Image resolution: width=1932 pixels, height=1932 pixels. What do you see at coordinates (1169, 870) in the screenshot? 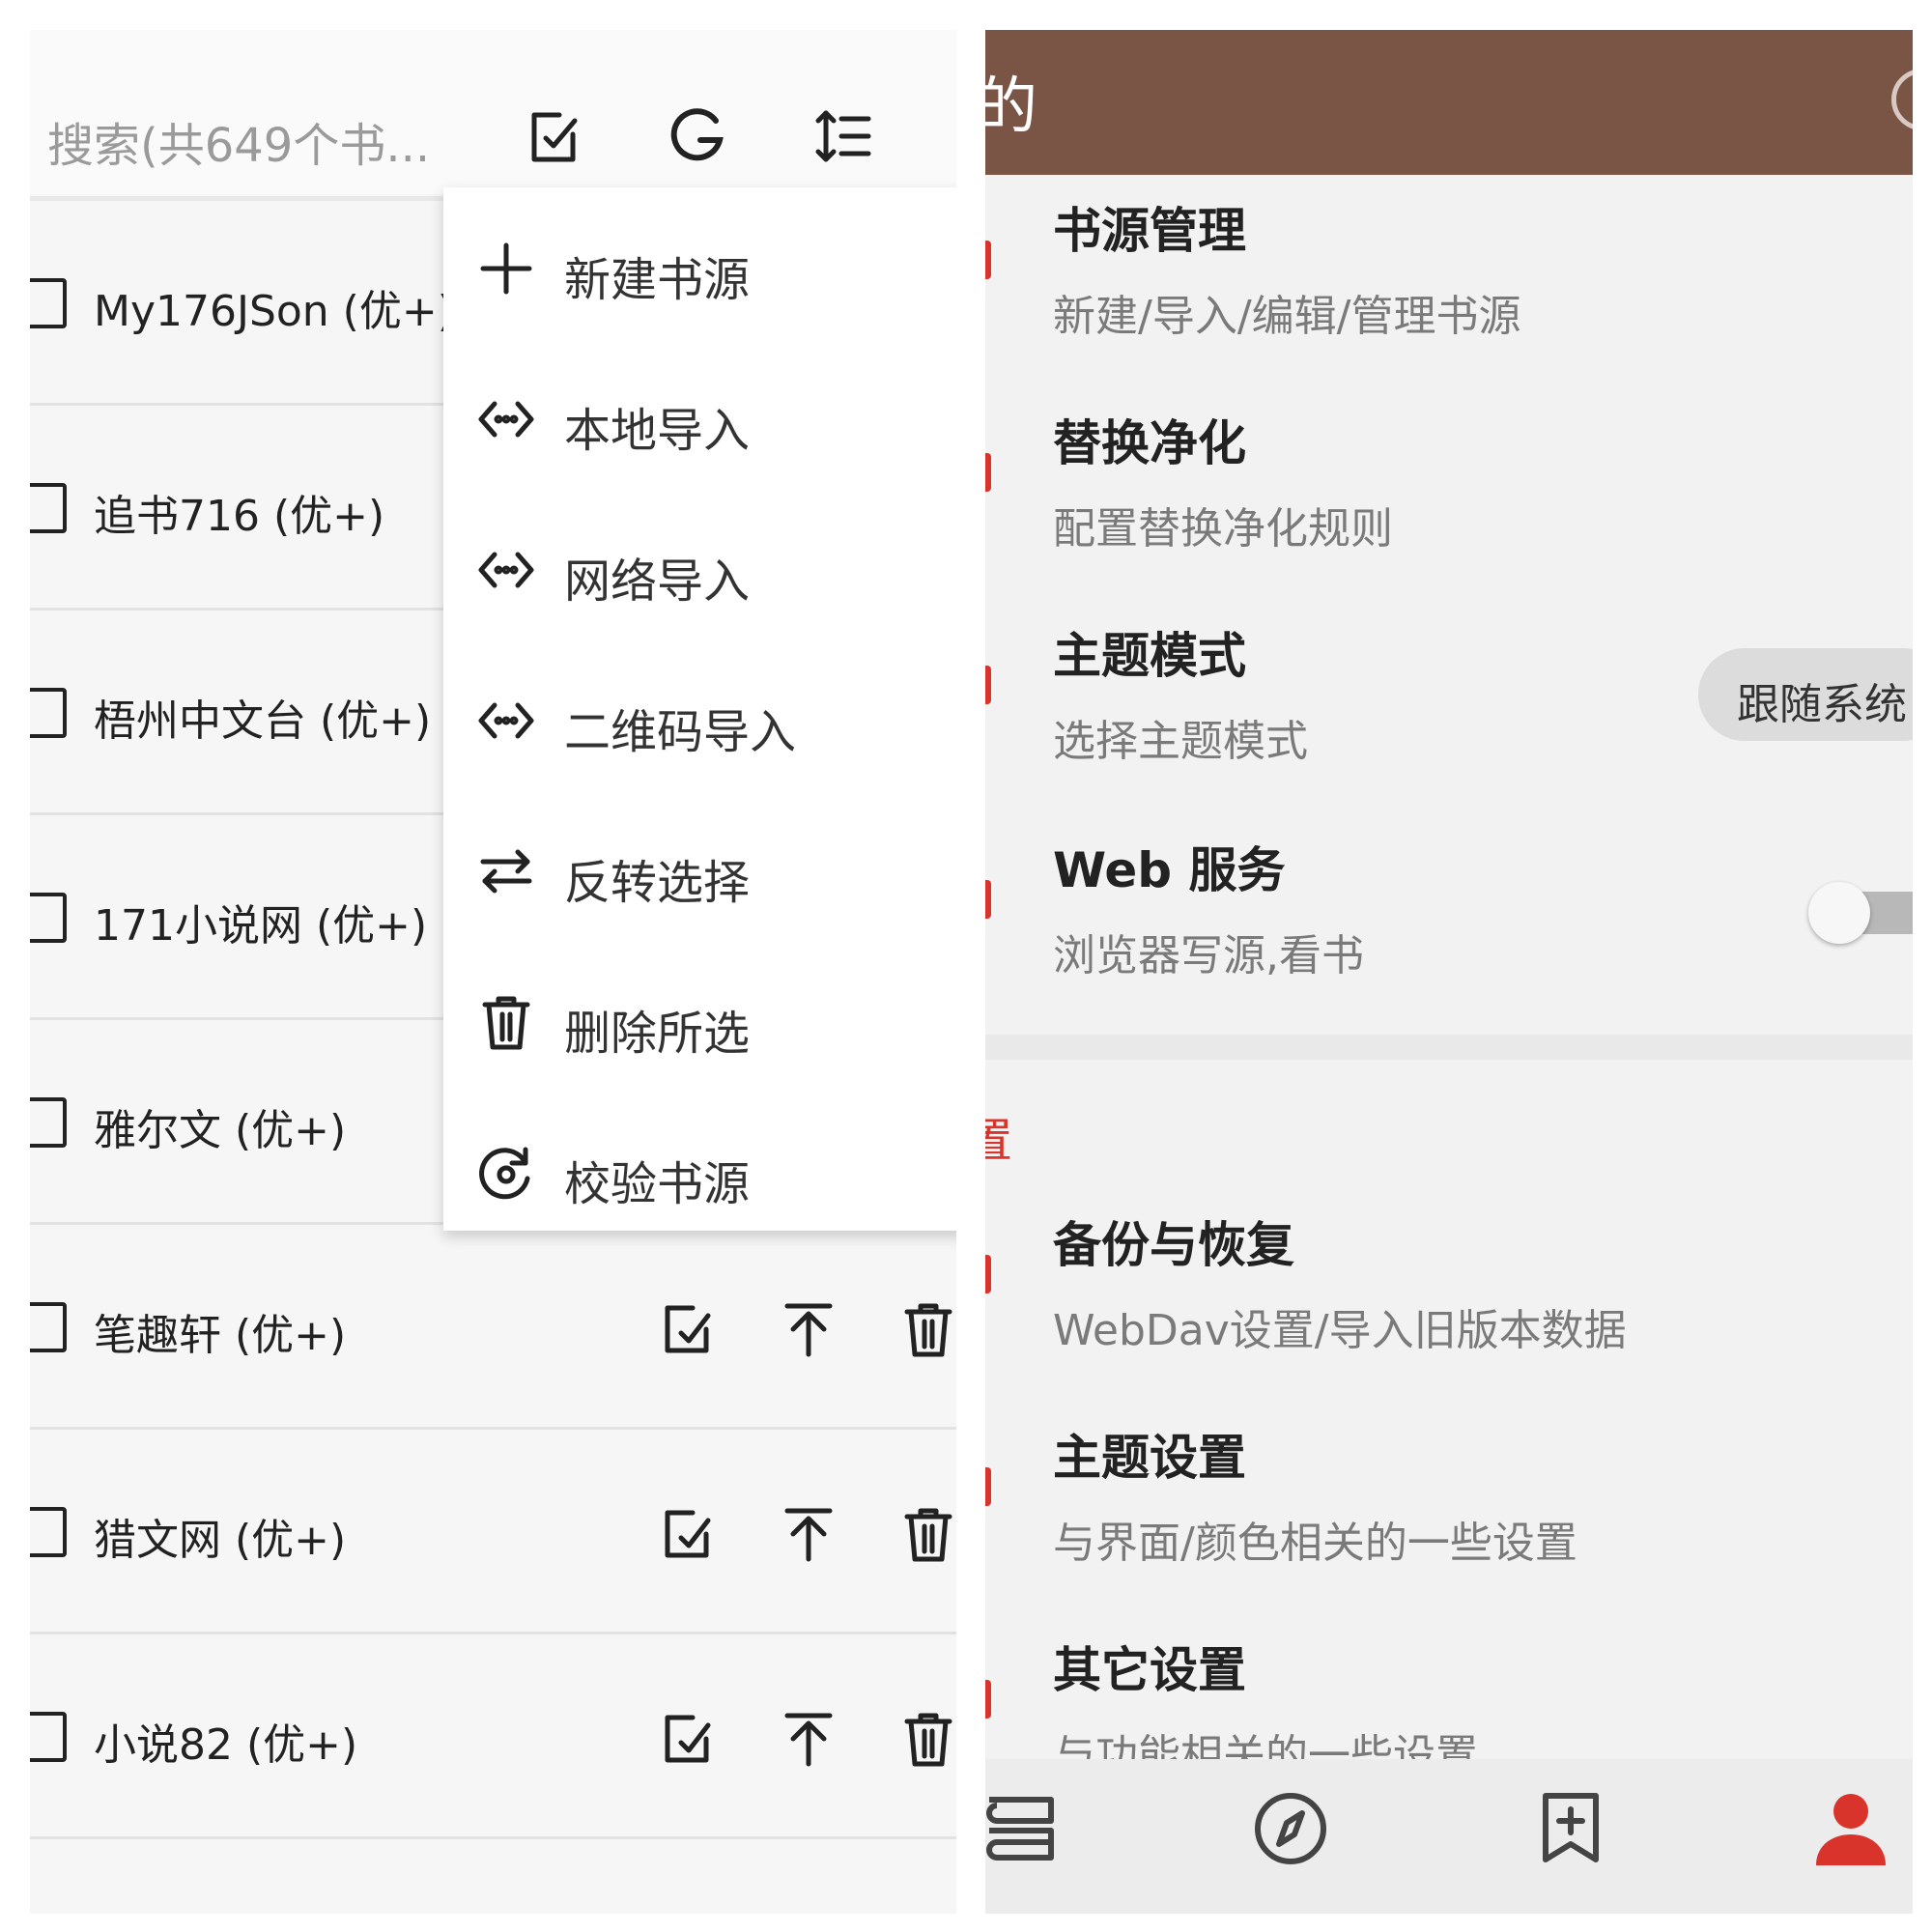
I see `setting-title: Web 服务` at bounding box center [1169, 870].